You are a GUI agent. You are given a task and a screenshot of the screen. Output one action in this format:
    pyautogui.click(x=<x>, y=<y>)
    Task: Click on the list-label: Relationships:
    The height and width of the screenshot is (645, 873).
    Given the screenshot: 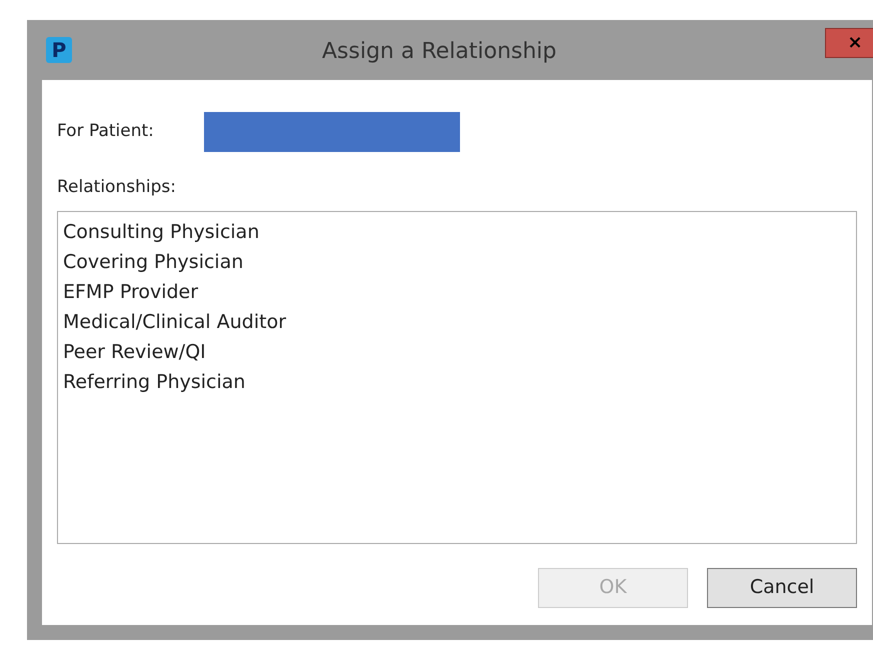 What is the action you would take?
    pyautogui.click(x=117, y=187)
    